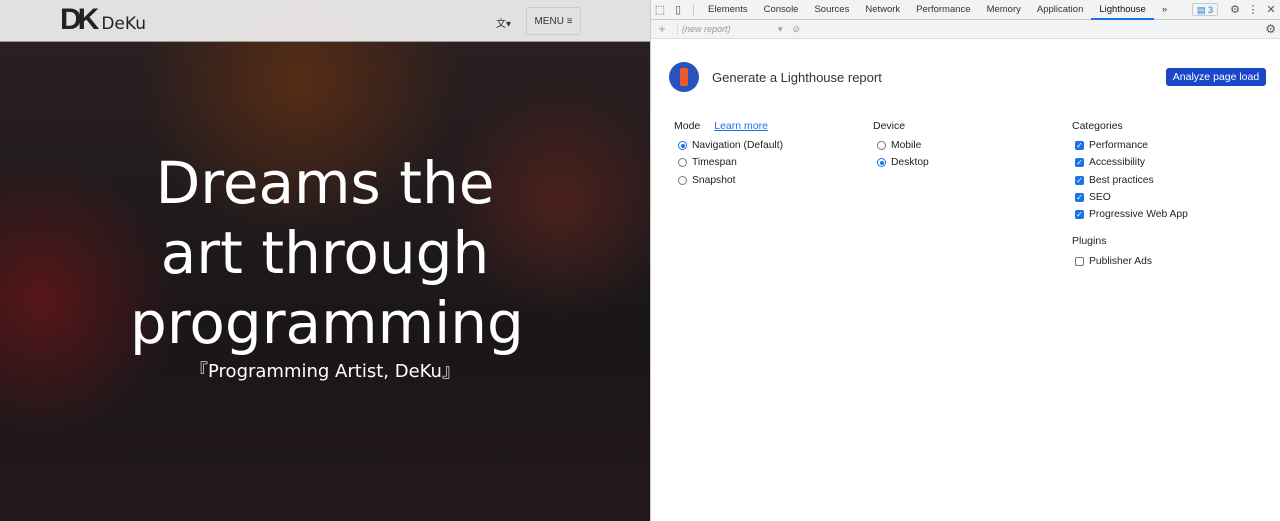 This screenshot has width=1280, height=521. What do you see at coordinates (553, 21) in the screenshot?
I see `menu-button: MENU ≡` at bounding box center [553, 21].